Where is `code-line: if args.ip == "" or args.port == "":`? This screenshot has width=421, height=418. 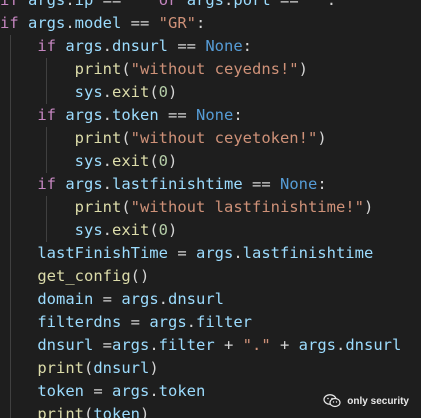
code-line: if args.ip == "" or args.port == "": is located at coordinates (210, 6).